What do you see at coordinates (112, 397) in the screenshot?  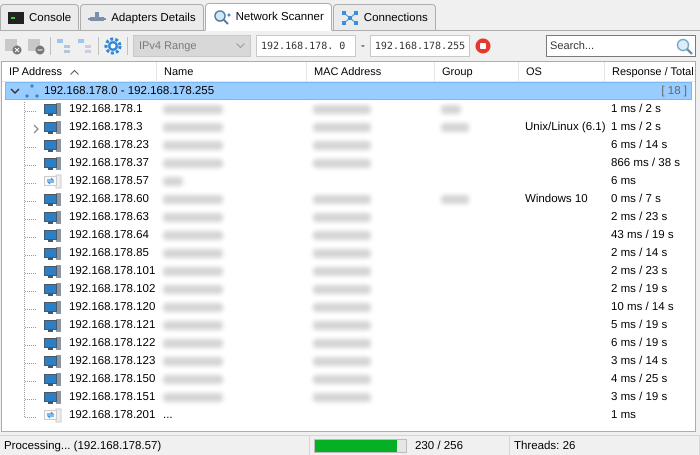 I see `ip-address: 192.168.178.151` at bounding box center [112, 397].